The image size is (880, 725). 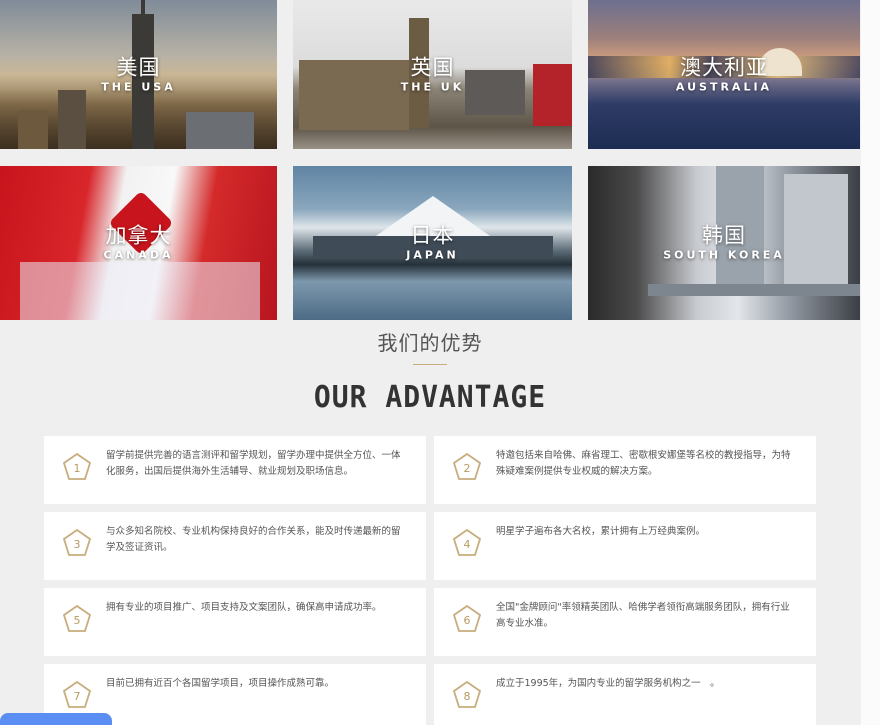 What do you see at coordinates (220, 683) in the screenshot?
I see `advantage-text: 目前已拥有近百个各国留学项目，项目操作成熟可靠。` at bounding box center [220, 683].